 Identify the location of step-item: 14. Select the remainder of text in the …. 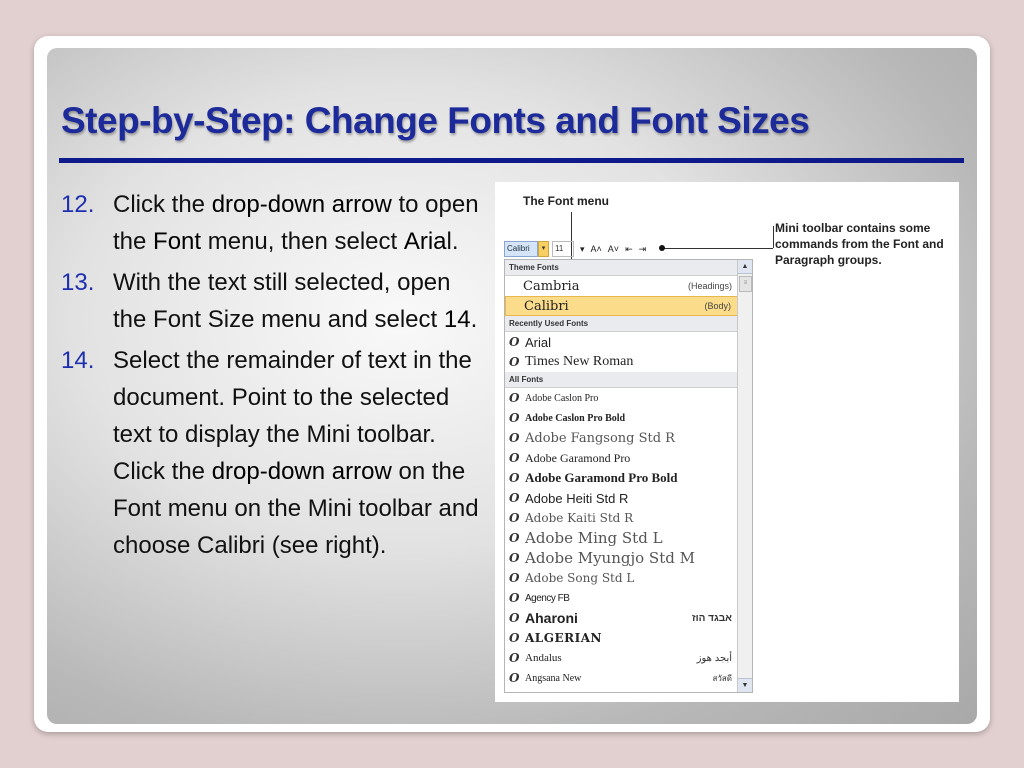
(271, 453).